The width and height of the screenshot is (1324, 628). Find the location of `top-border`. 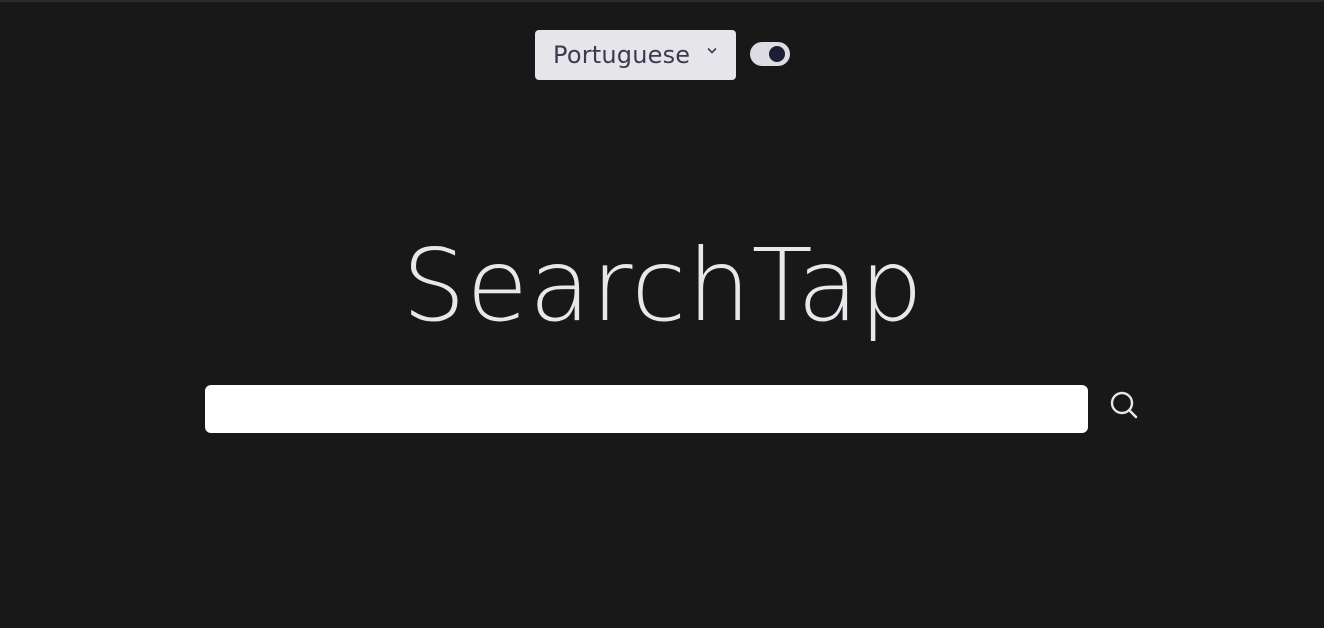

top-border is located at coordinates (662, 1).